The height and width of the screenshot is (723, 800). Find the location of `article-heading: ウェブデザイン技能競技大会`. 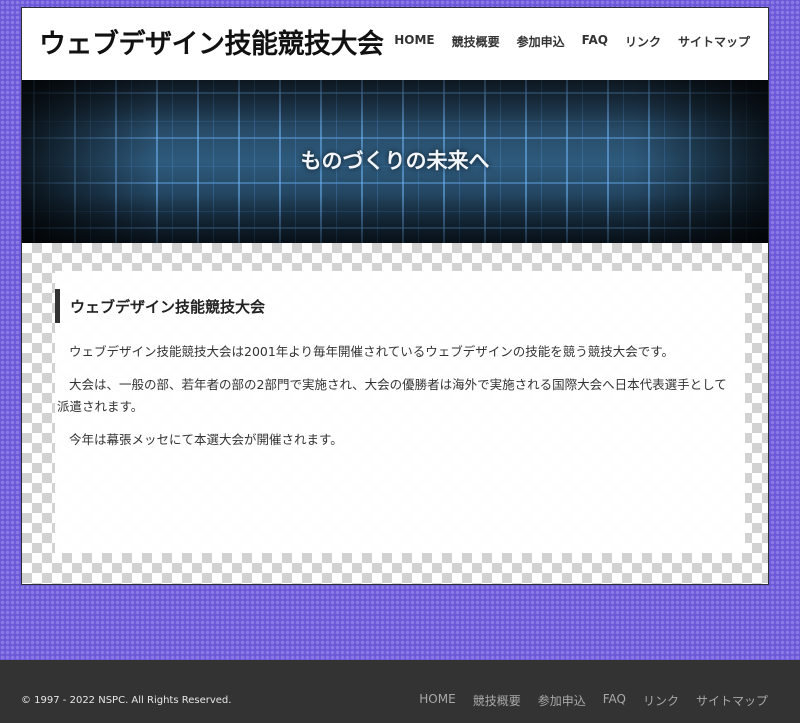

article-heading: ウェブデザイン技能競技大会 is located at coordinates (160, 306).